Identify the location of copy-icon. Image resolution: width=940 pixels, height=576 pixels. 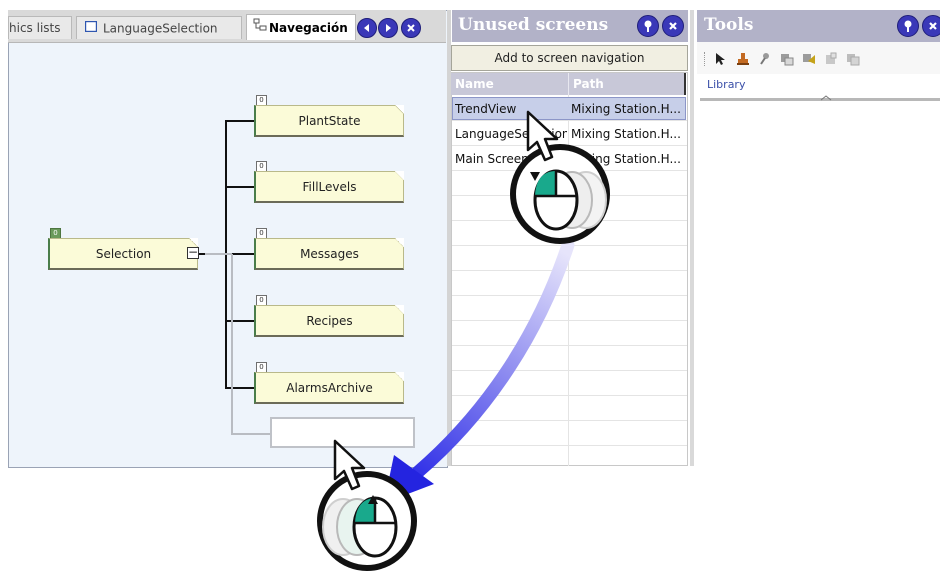
(787, 59).